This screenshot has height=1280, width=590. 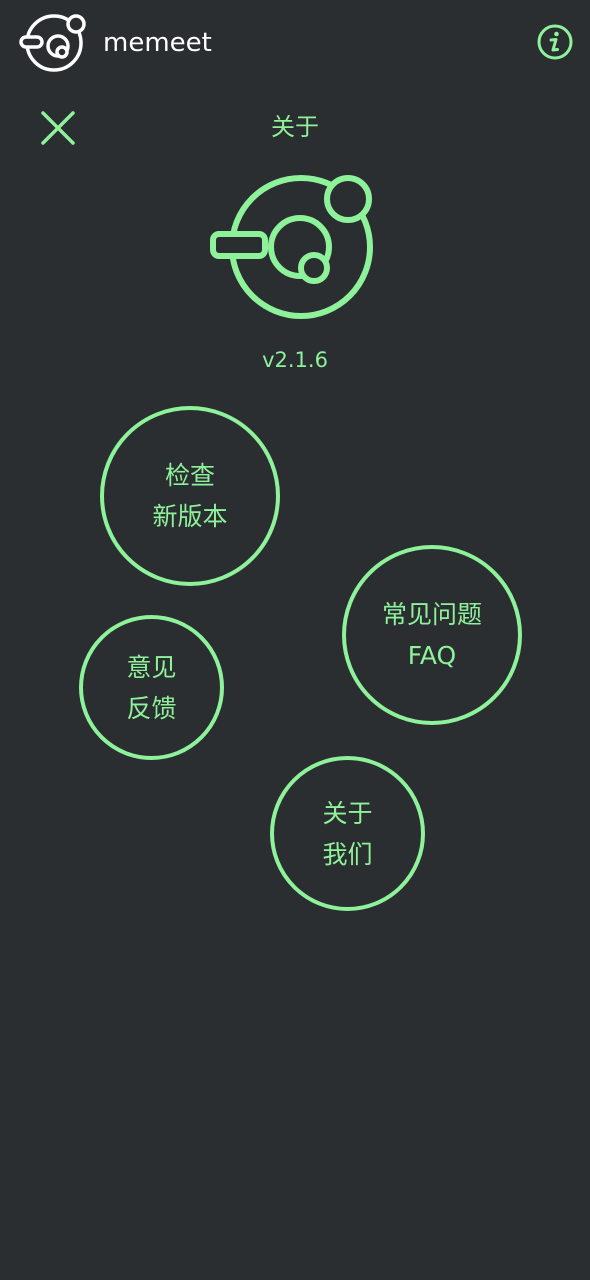 What do you see at coordinates (157, 43) in the screenshot?
I see `app-name: memeet` at bounding box center [157, 43].